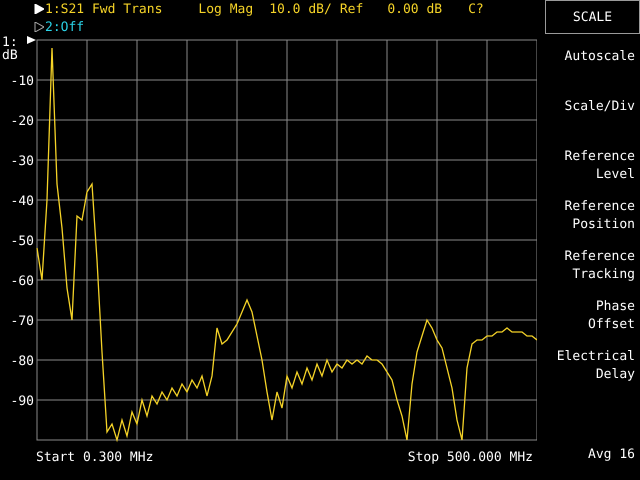 Image resolution: width=640 pixels, height=480 pixels. I want to click on calibration-status: C?, so click(476, 9).